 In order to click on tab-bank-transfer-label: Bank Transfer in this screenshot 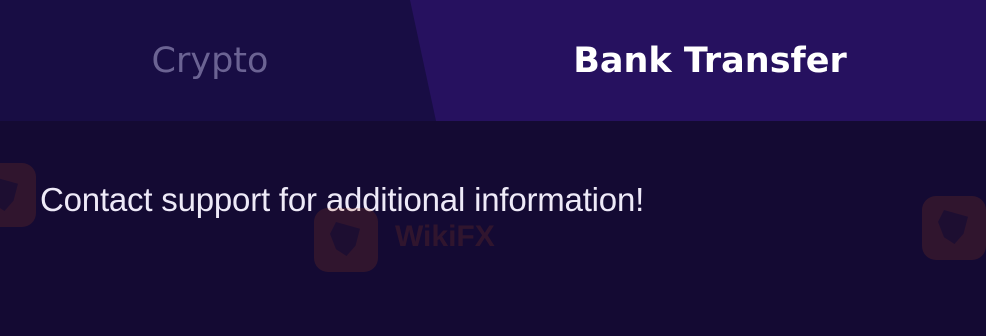, I will do `click(710, 60)`.